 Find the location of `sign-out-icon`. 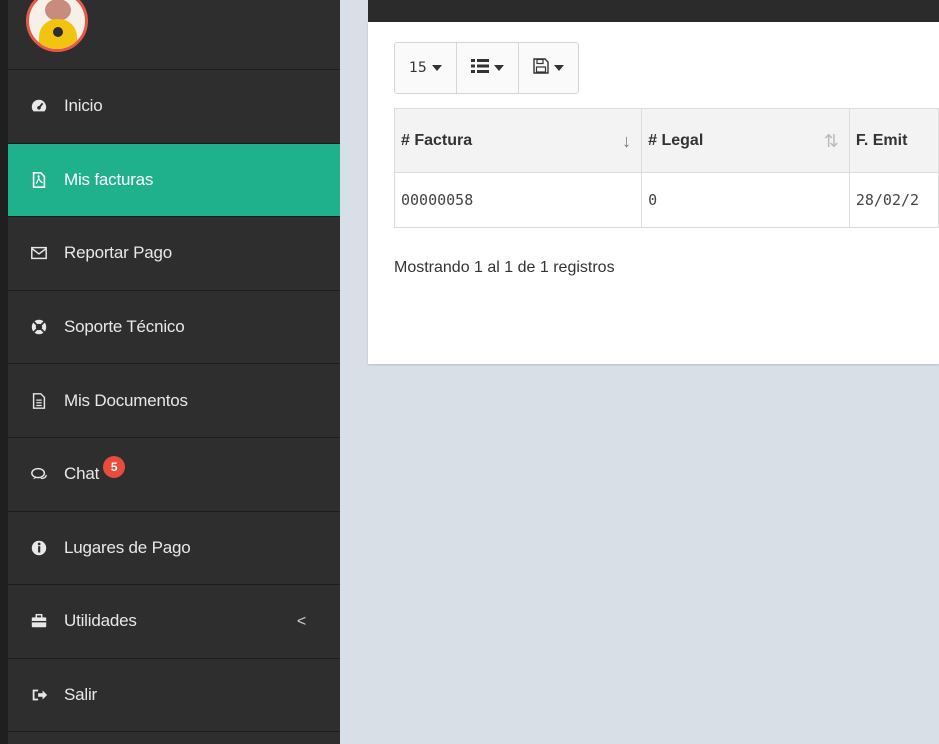

sign-out-icon is located at coordinates (39, 695).